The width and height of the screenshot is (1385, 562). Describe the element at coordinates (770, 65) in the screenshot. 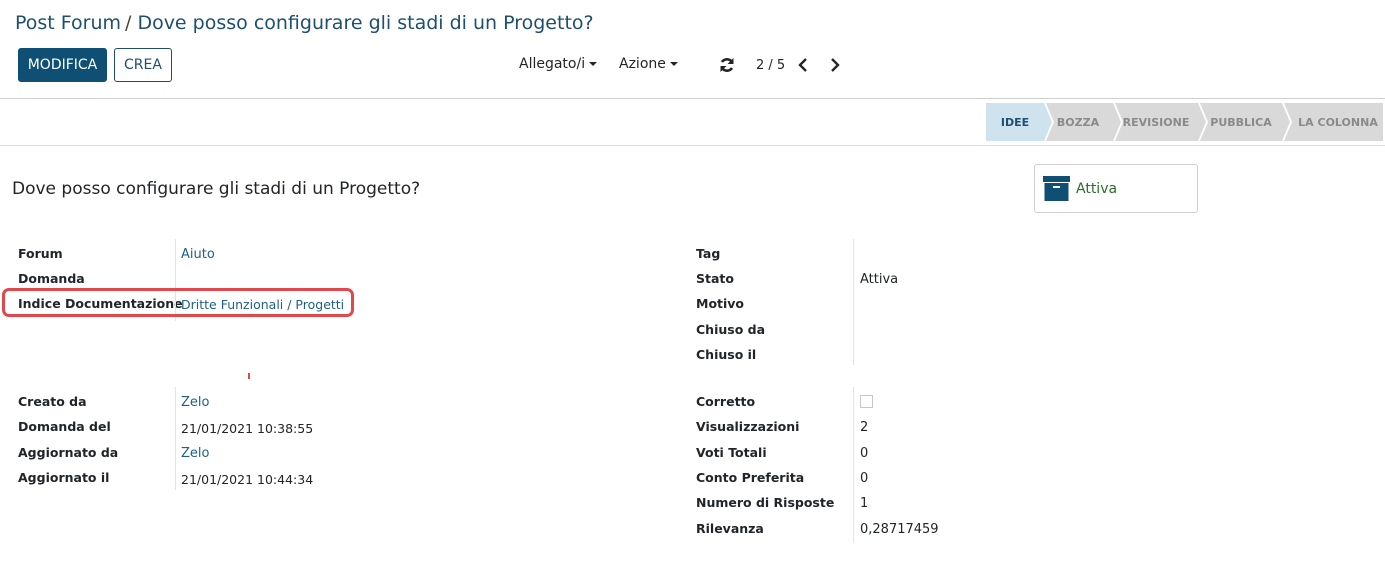

I see `pager-value: 2 / 5` at that location.